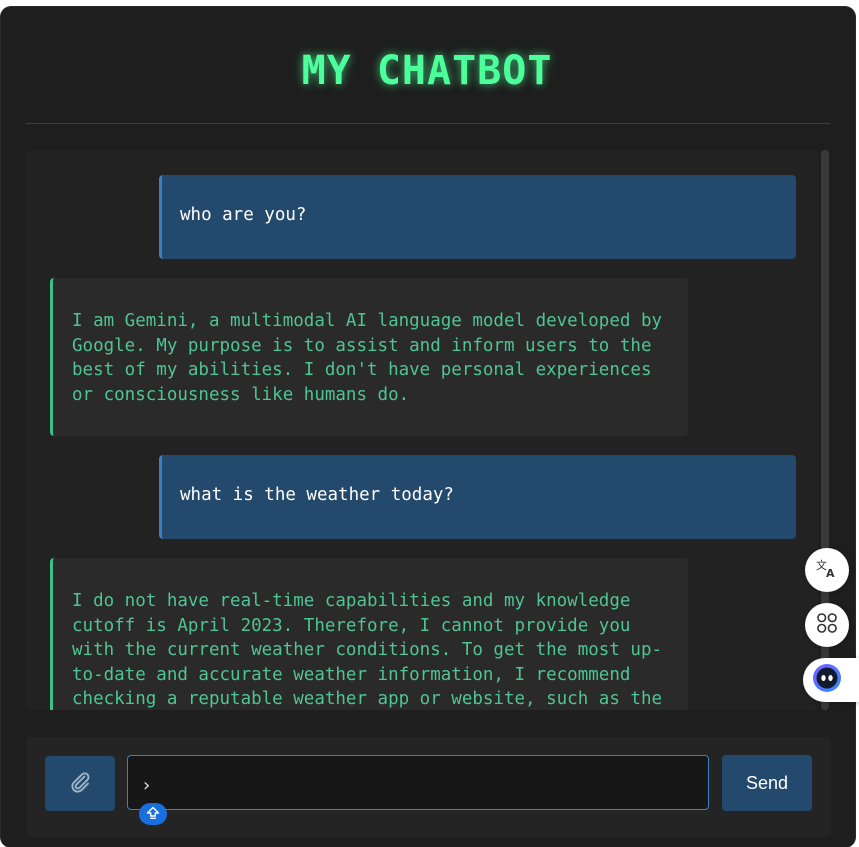 This screenshot has height=847, width=859. I want to click on assistant-face-icon, so click(827, 680).